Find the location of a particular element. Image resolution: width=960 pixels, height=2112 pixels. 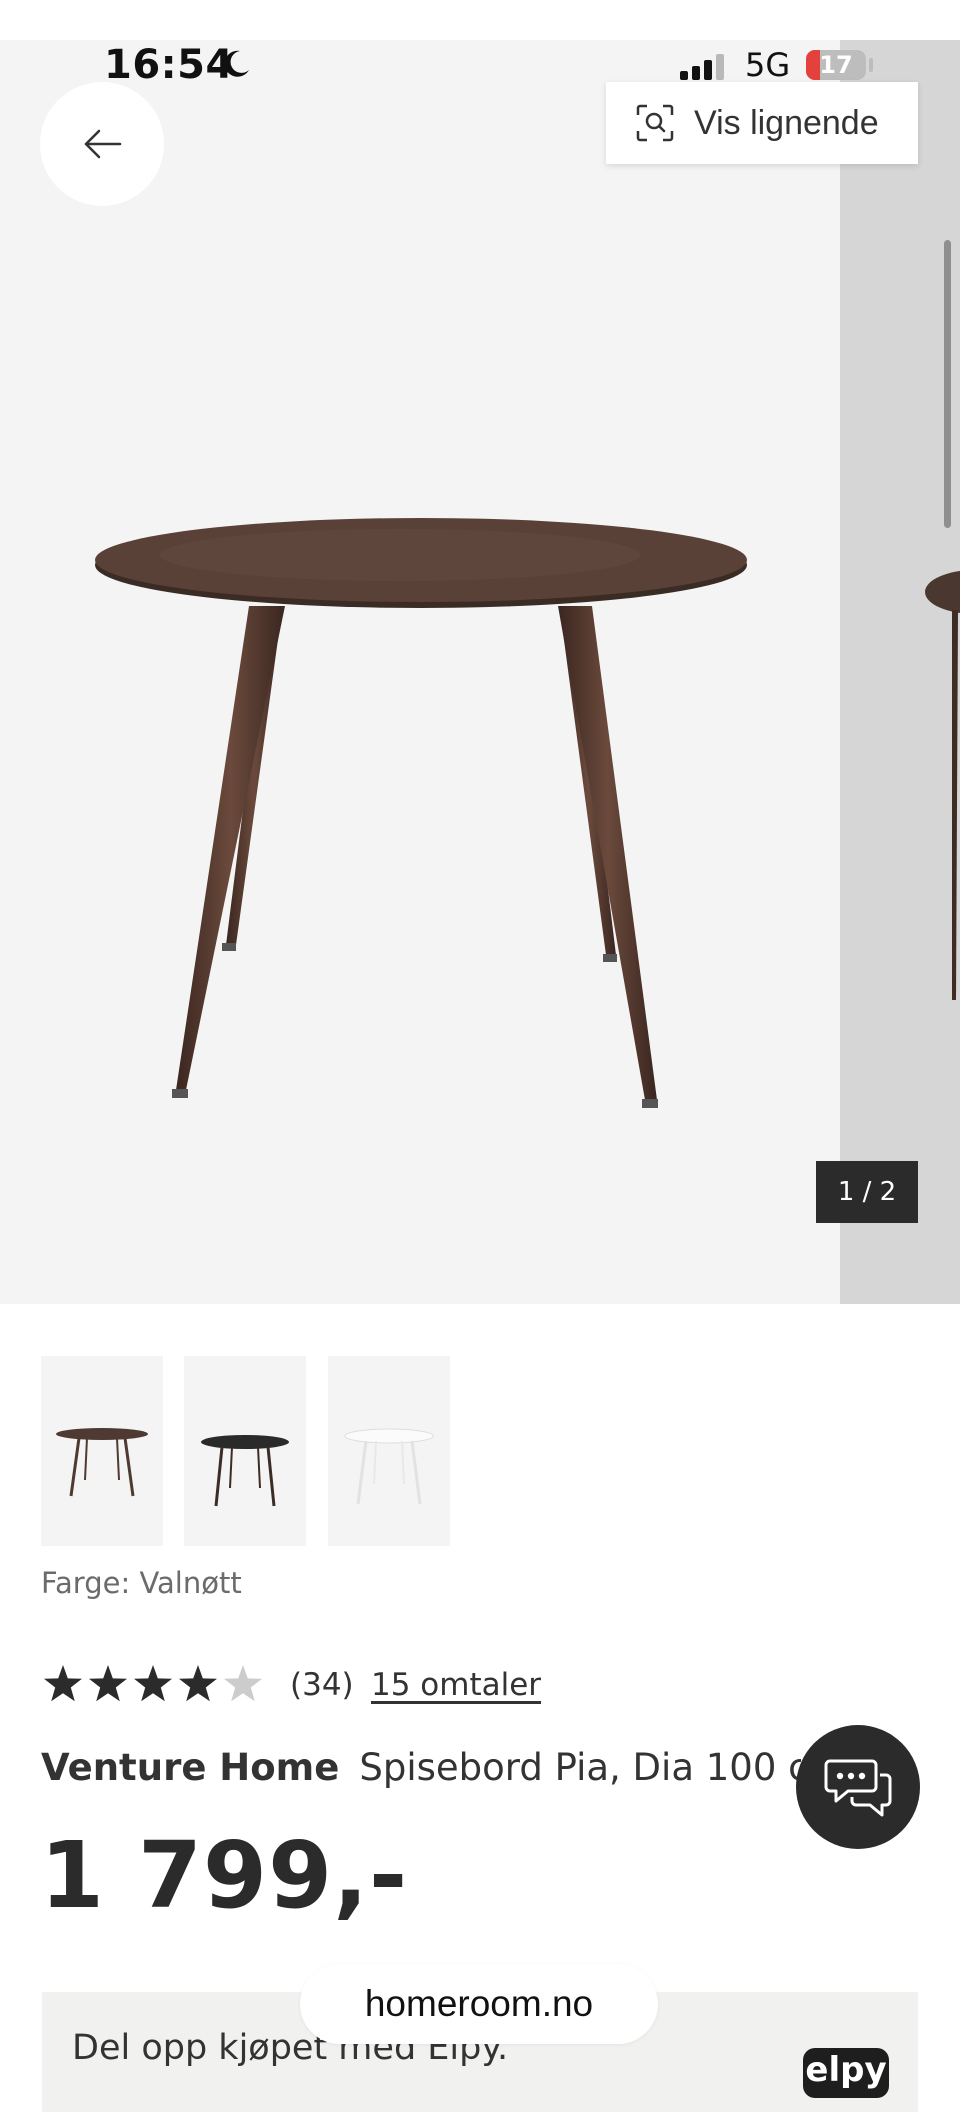

battery-icon: 17 is located at coordinates (836, 65).